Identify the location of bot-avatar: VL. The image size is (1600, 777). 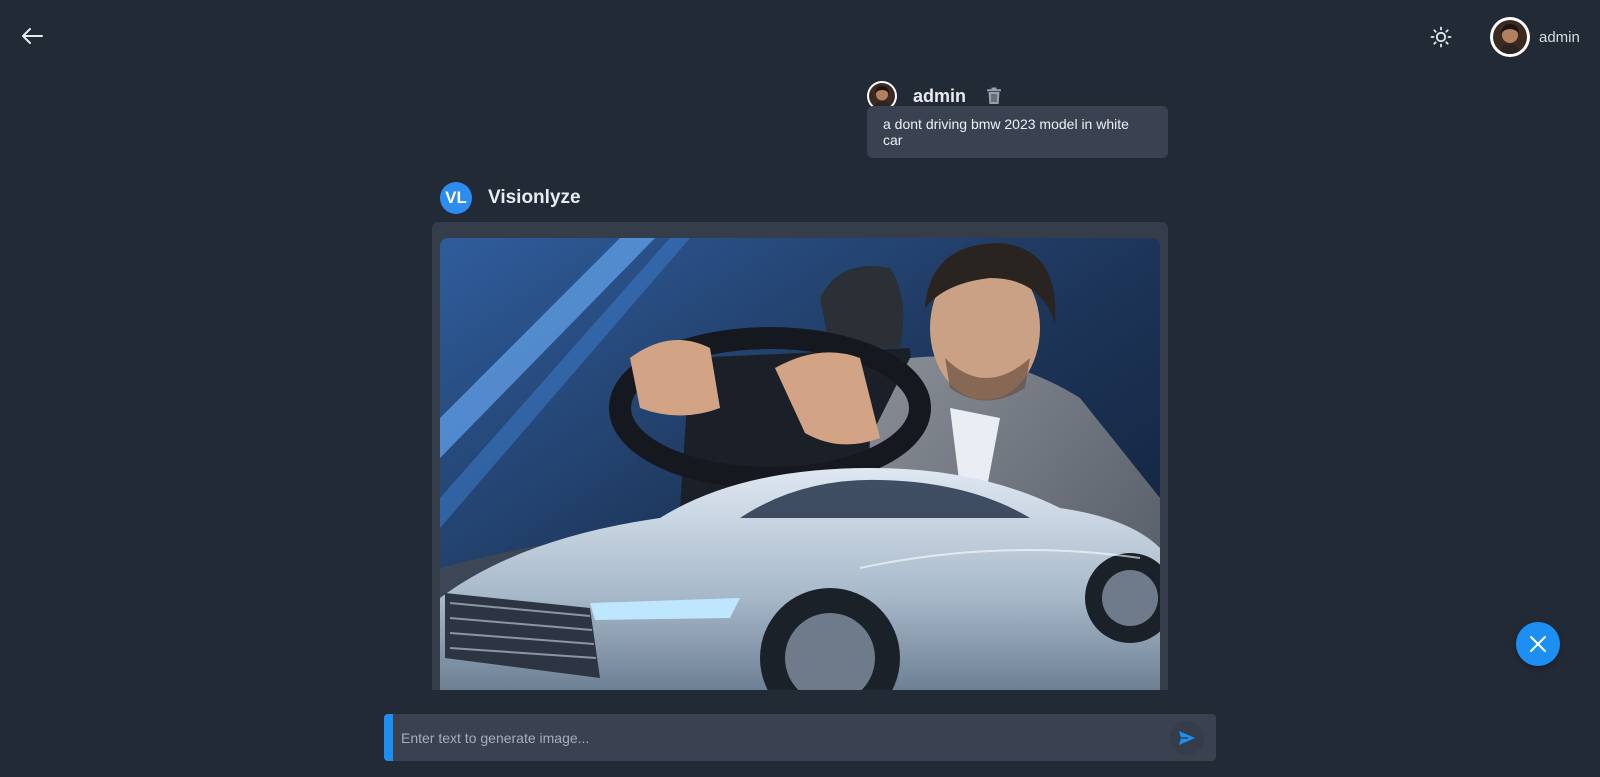
(456, 198).